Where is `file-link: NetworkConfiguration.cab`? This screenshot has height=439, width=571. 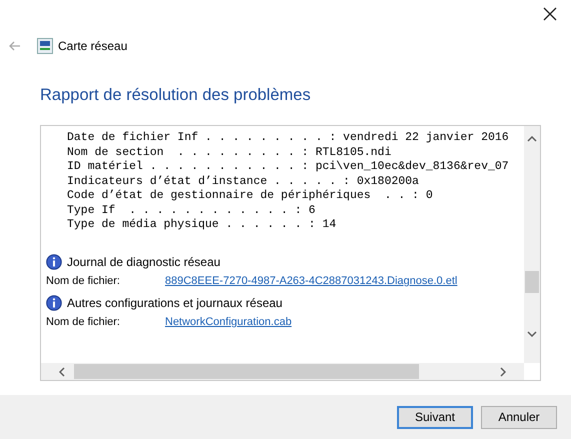 file-link: NetworkConfiguration.cab is located at coordinates (228, 322).